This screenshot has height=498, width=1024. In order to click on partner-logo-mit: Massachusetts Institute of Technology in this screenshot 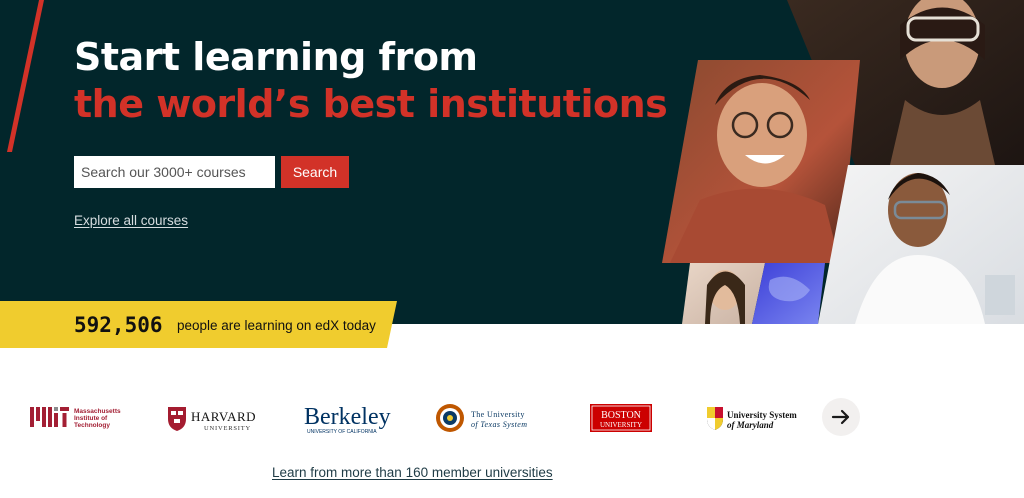, I will do `click(78, 418)`.